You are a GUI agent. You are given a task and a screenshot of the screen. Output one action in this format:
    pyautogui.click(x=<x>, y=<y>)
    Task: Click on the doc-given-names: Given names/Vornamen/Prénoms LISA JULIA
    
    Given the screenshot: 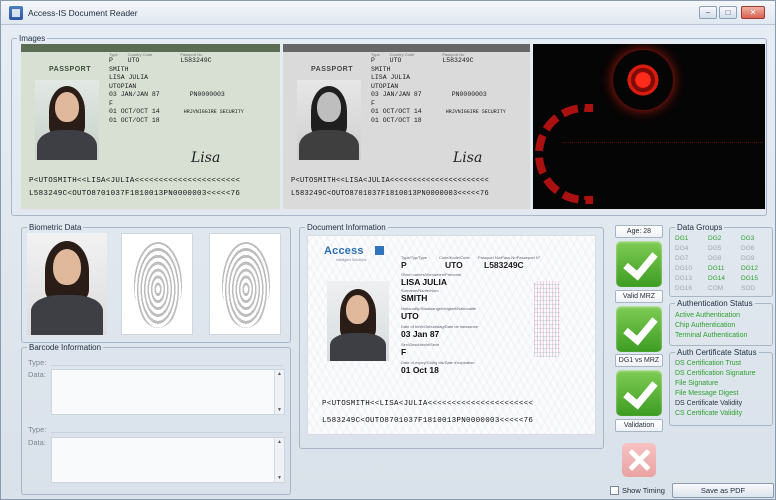 What is the action you would take?
    pyautogui.click(x=431, y=279)
    